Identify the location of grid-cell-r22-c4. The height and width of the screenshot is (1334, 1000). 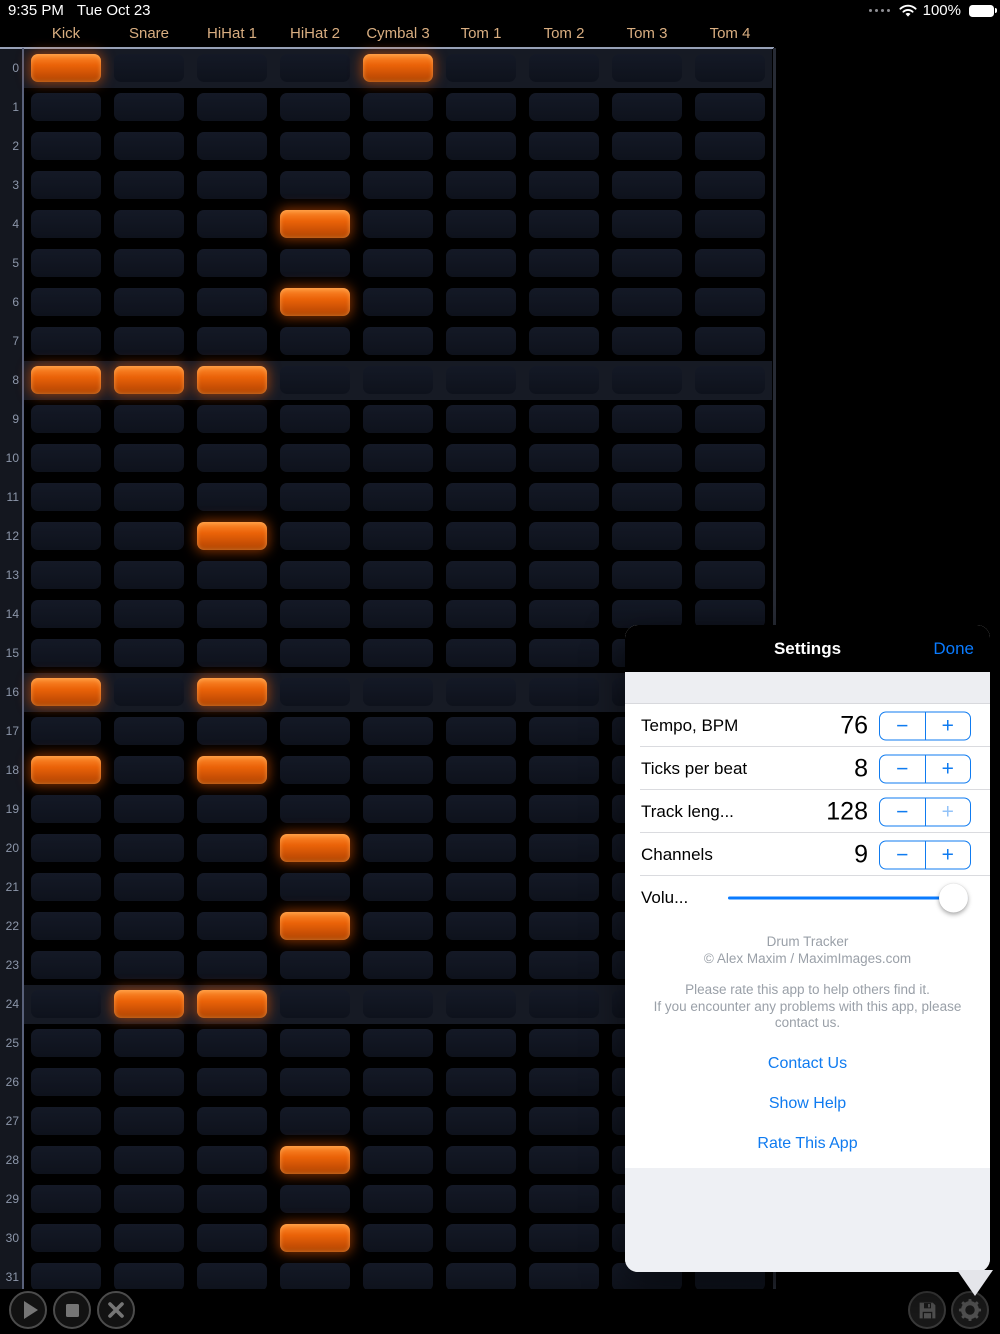
(398, 926).